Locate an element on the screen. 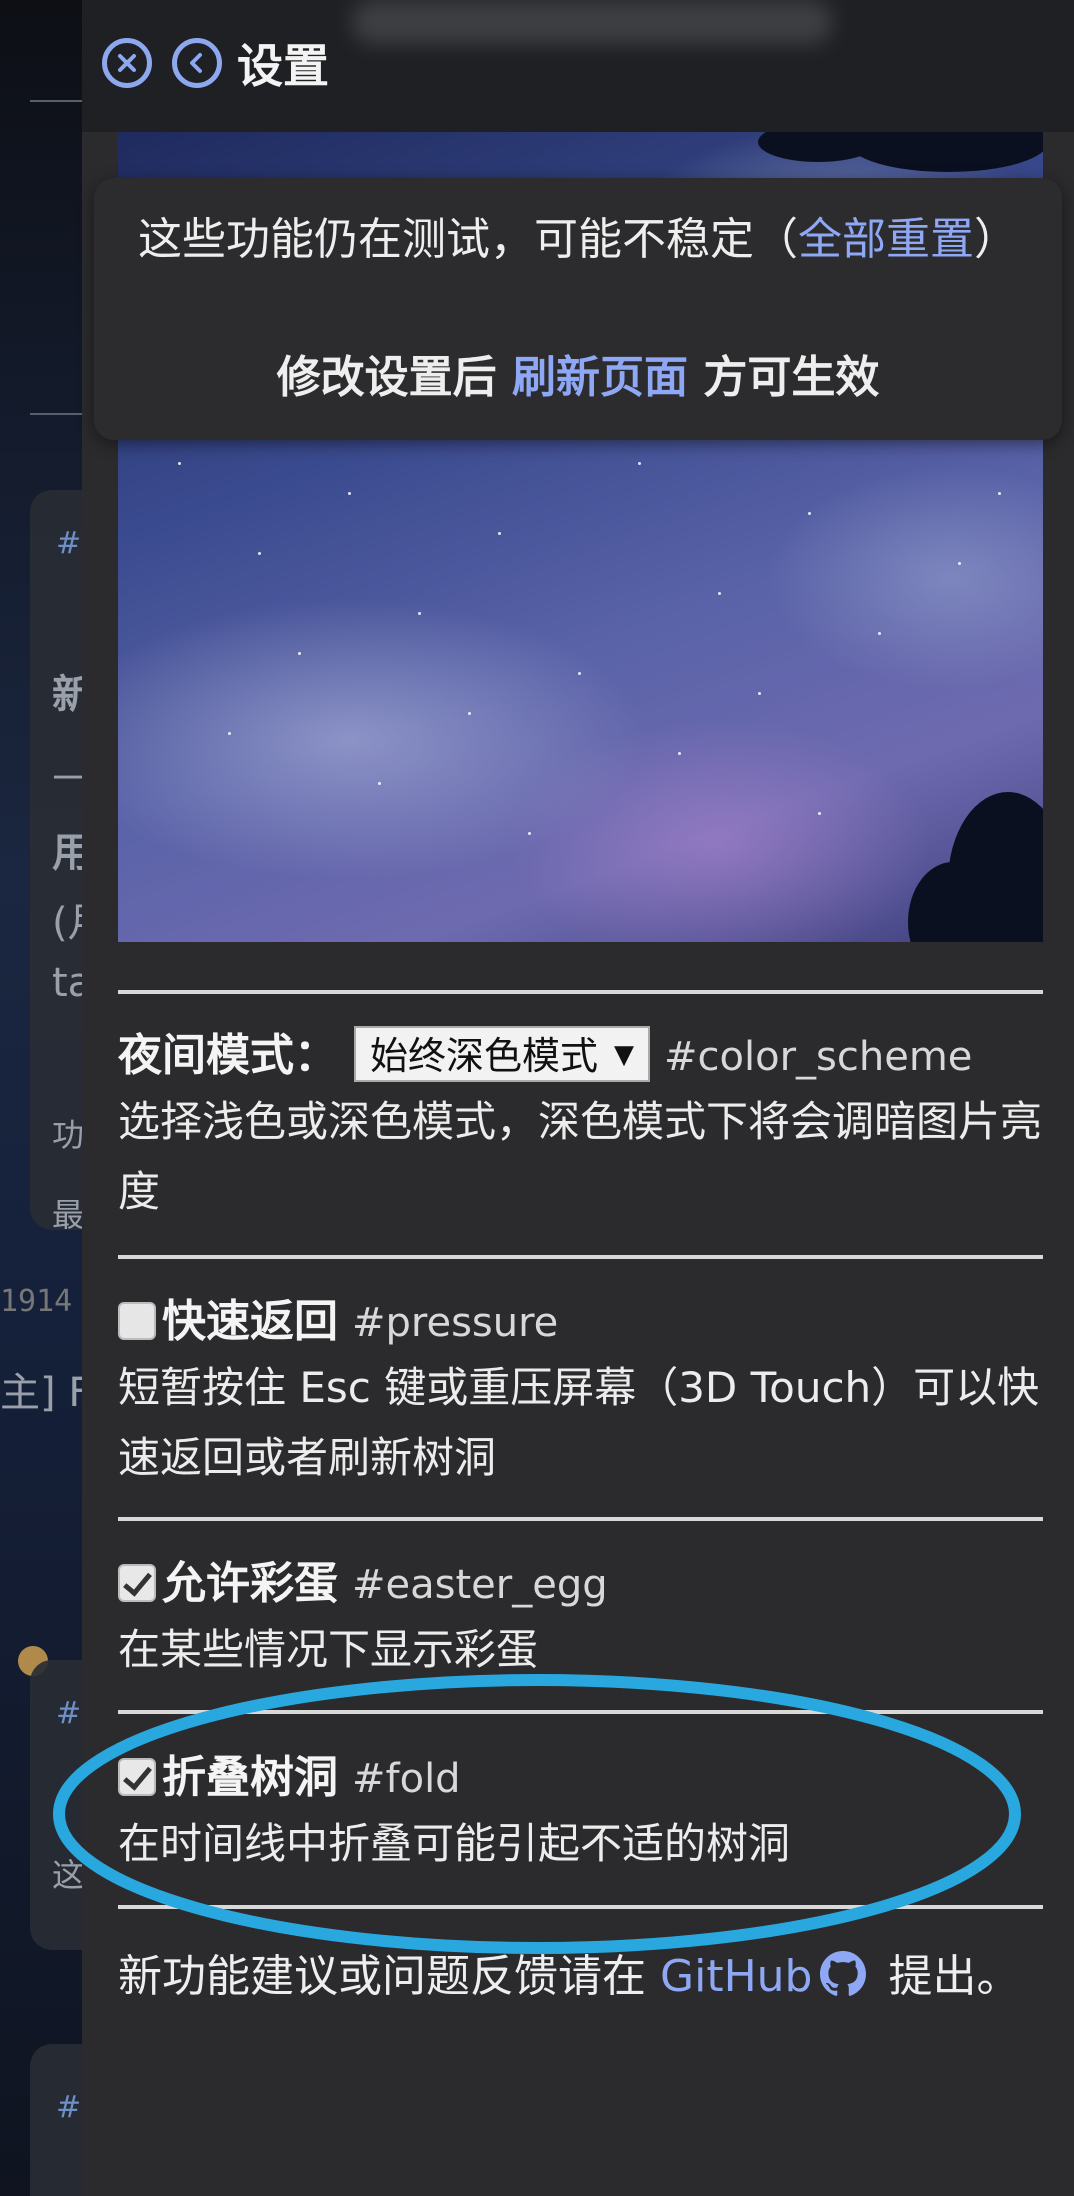 This screenshot has height=2196, width=1074. setting-label: 快速返回 is located at coordinates (250, 1321).